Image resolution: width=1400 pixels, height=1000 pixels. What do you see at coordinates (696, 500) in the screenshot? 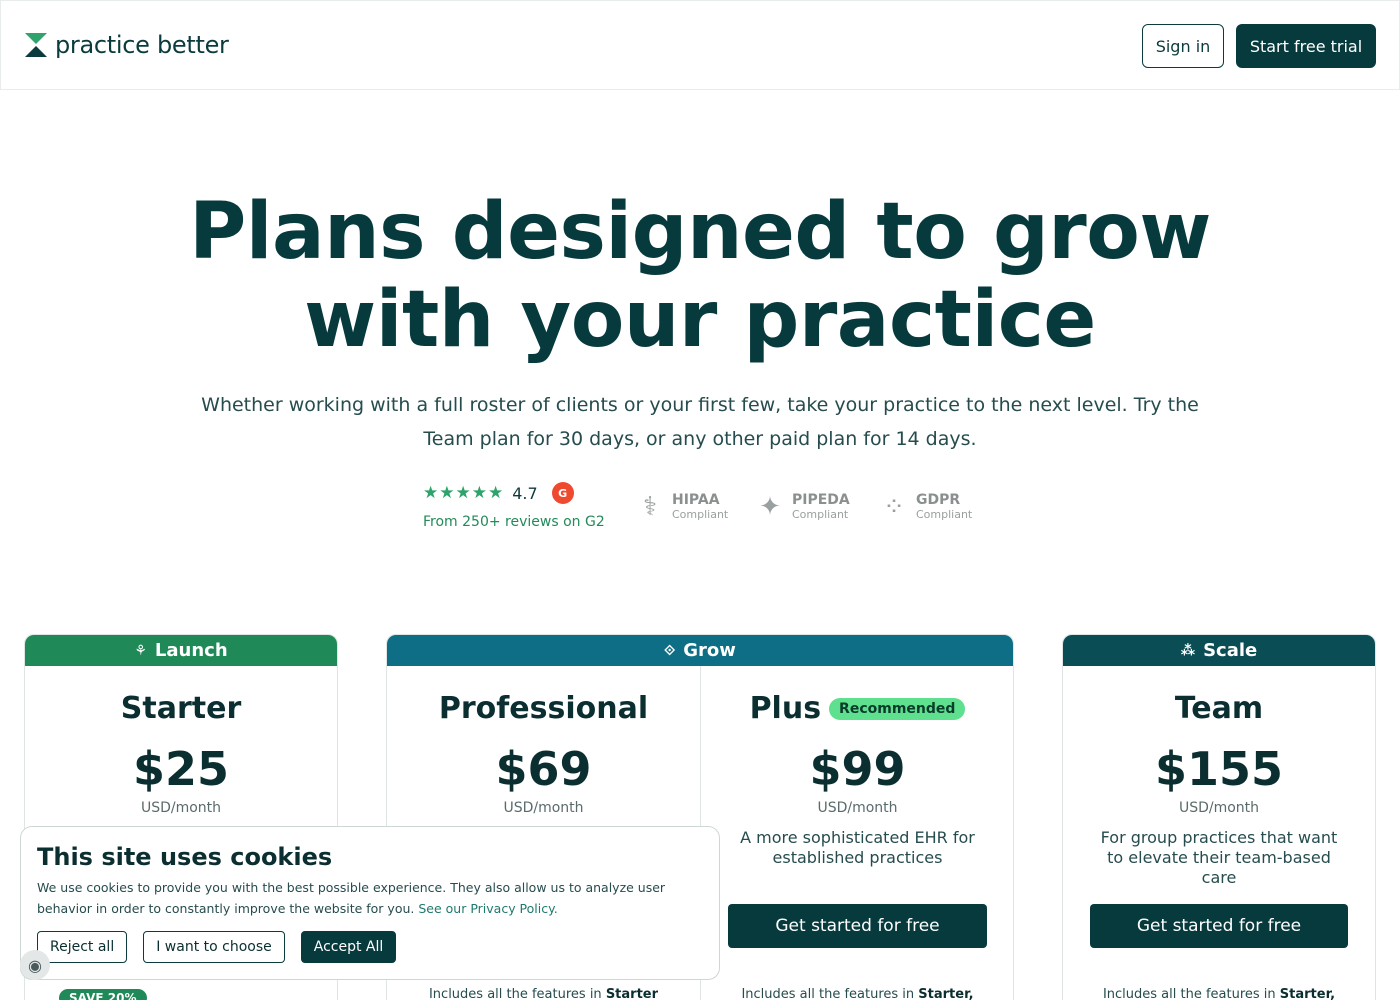
I see `badge-name: HIPAA` at bounding box center [696, 500].